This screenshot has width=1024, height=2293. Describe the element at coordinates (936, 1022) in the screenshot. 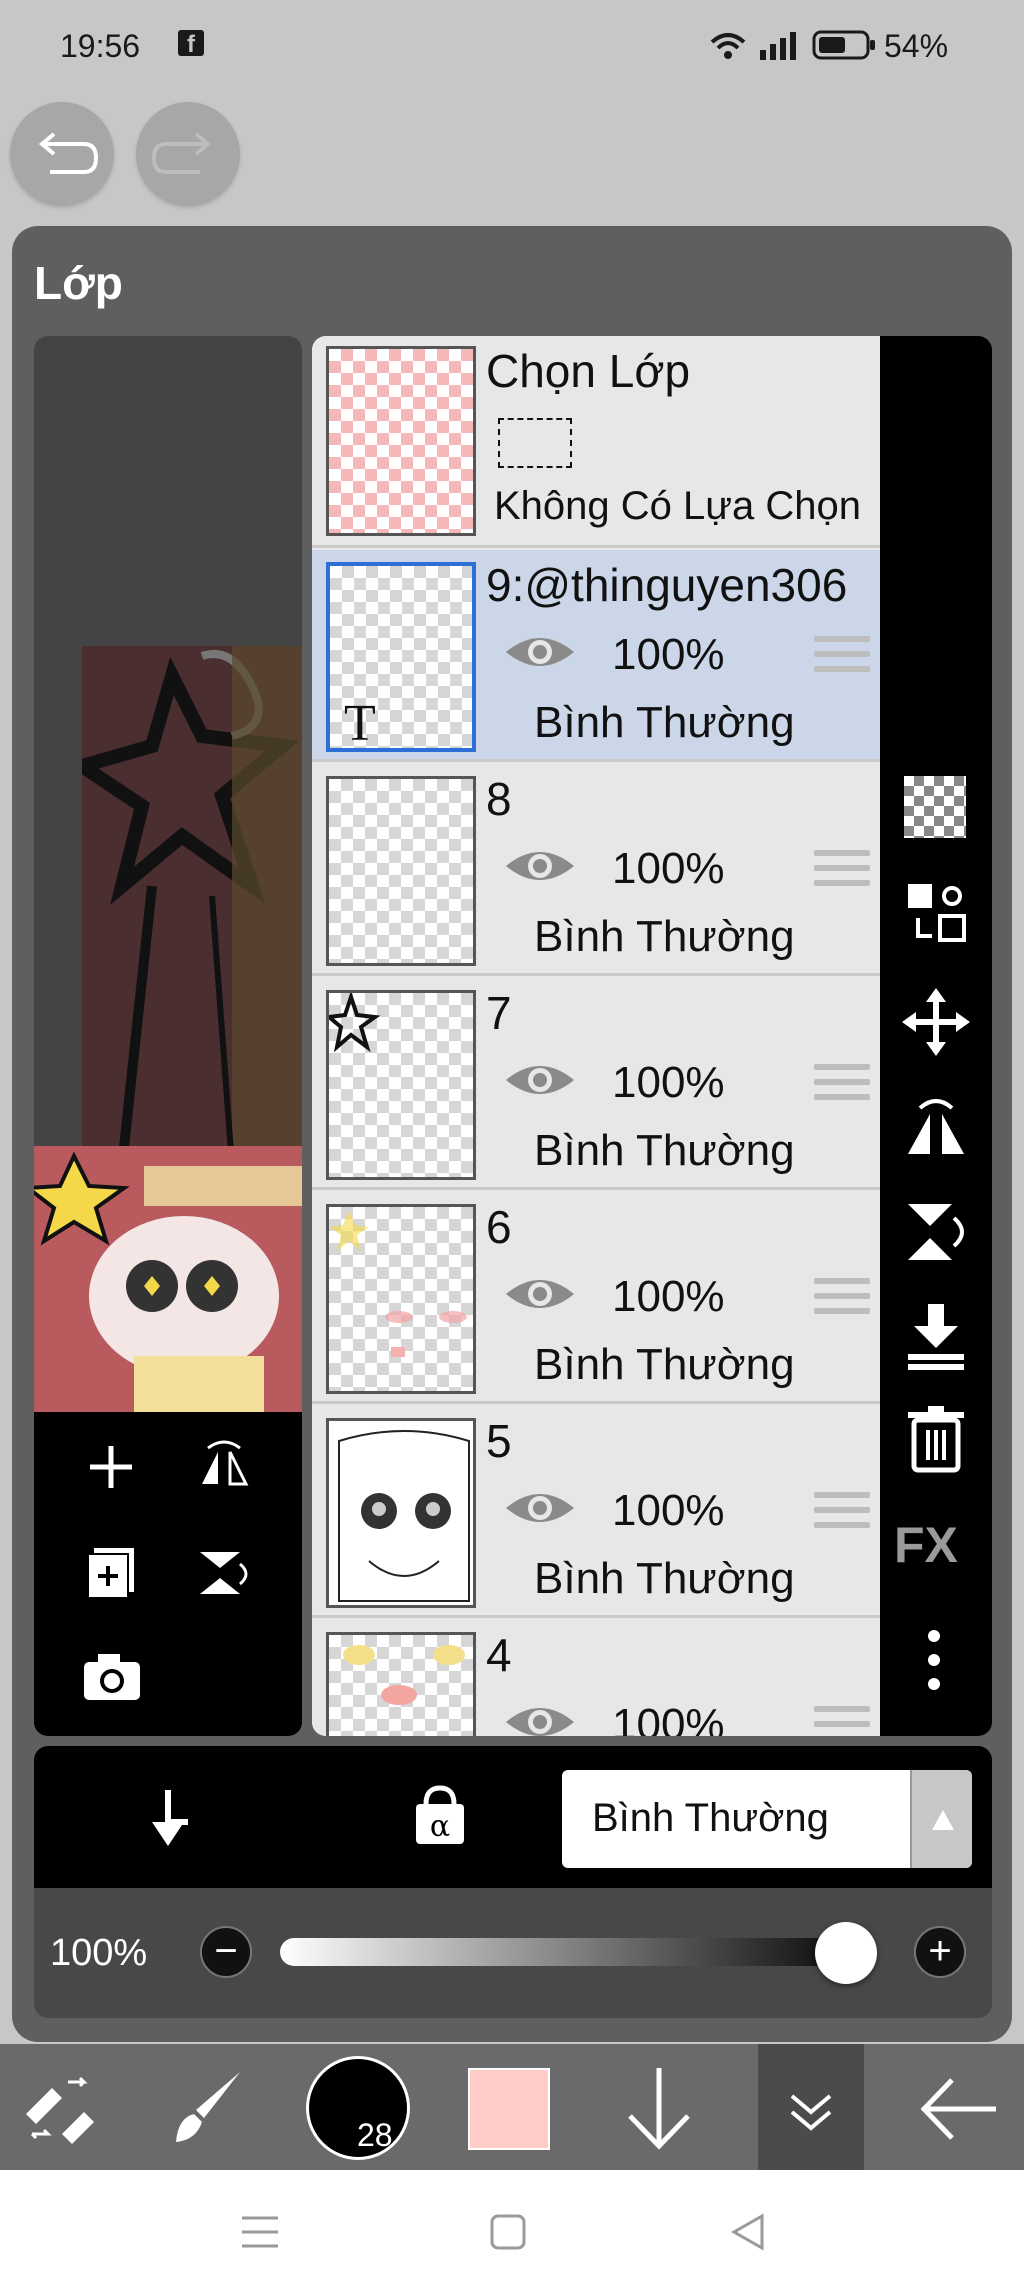

I see `move-icon` at that location.